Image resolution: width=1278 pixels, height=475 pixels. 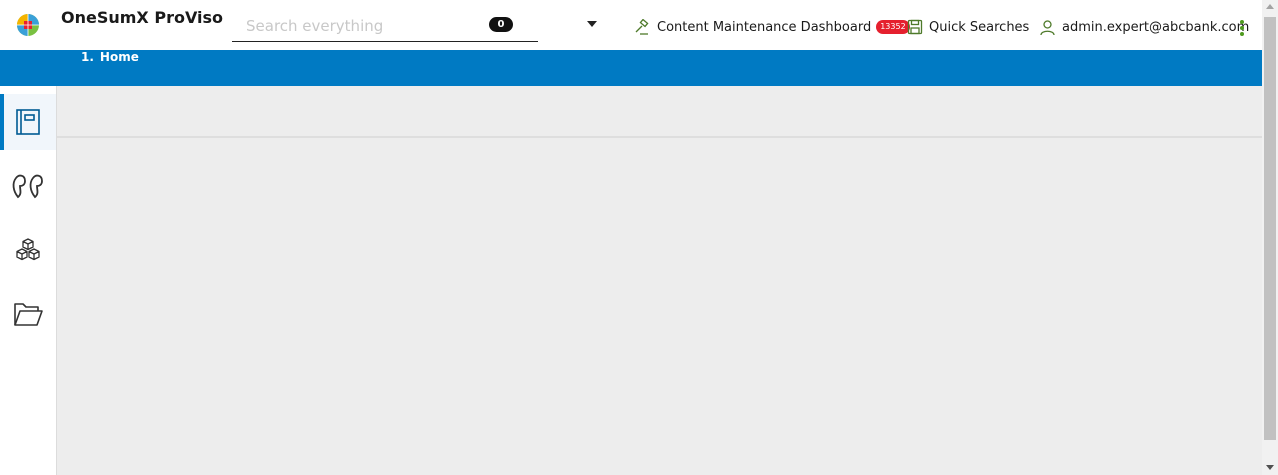 What do you see at coordinates (893, 27) in the screenshot?
I see `notification-badge: 13352` at bounding box center [893, 27].